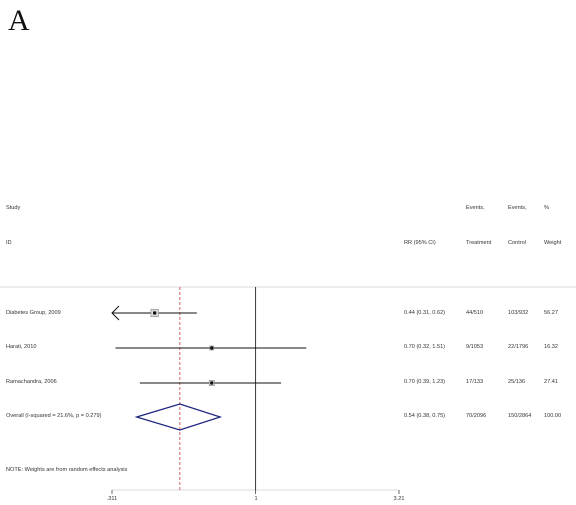 This screenshot has width=576, height=505. What do you see at coordinates (255, 492) in the screenshot?
I see `x-axis-ticks` at bounding box center [255, 492].